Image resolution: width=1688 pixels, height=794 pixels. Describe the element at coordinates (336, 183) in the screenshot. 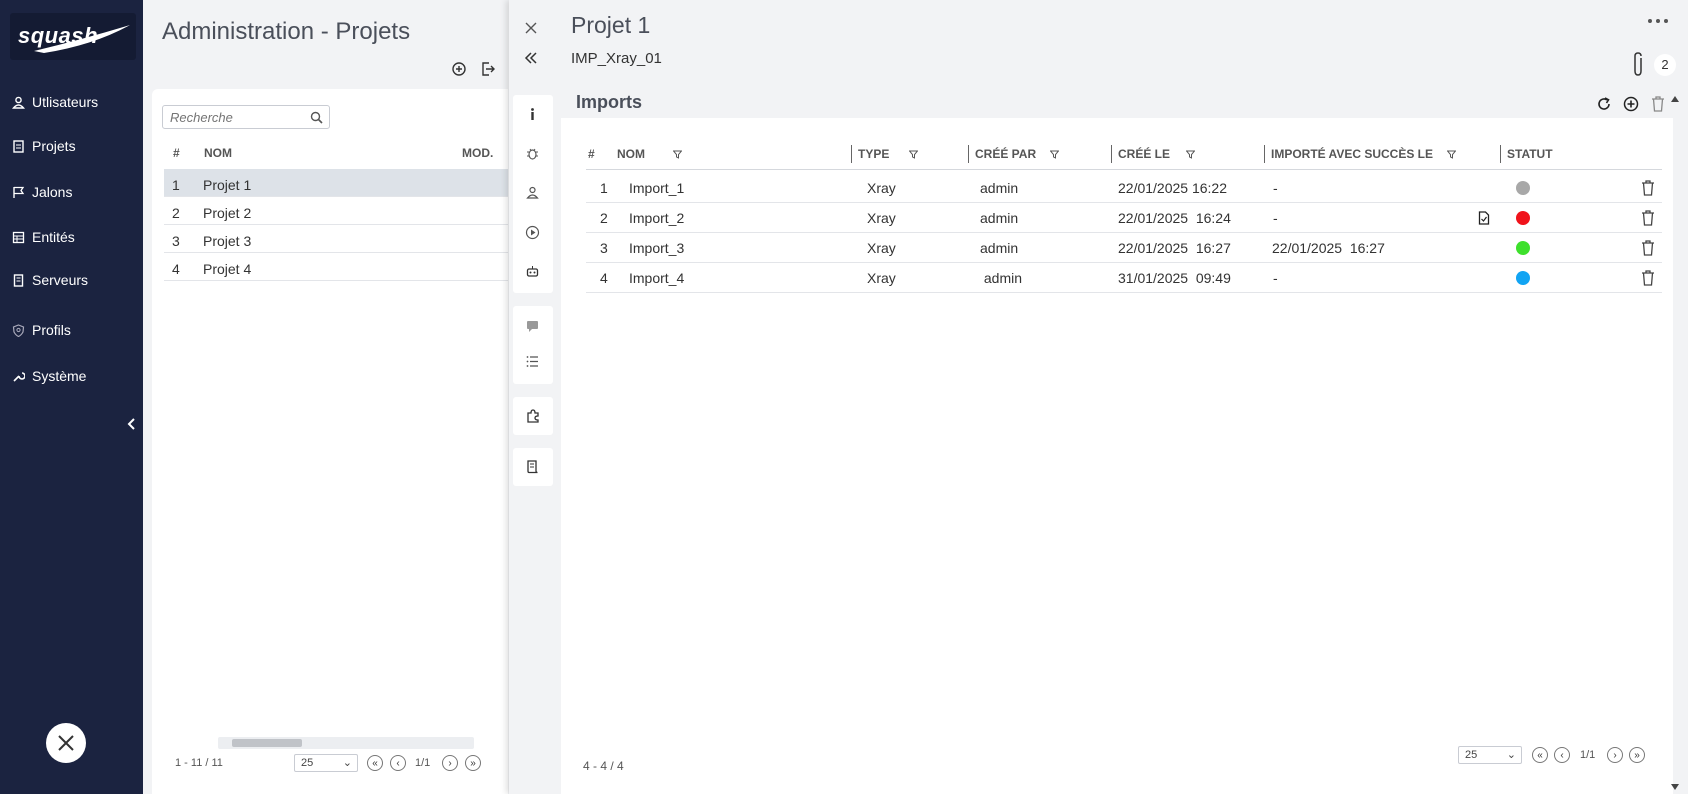

I see `table-row: 1 Projet 1` at that location.